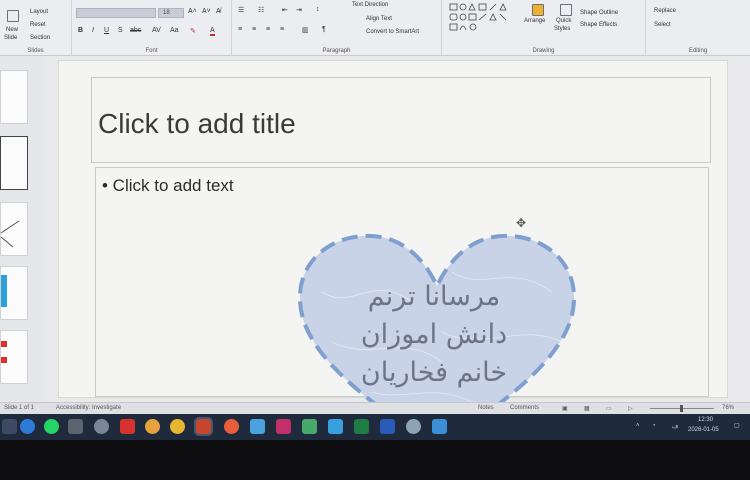 The height and width of the screenshot is (480, 750). Describe the element at coordinates (203, 426) in the screenshot. I see `powerpoint-icon` at that location.